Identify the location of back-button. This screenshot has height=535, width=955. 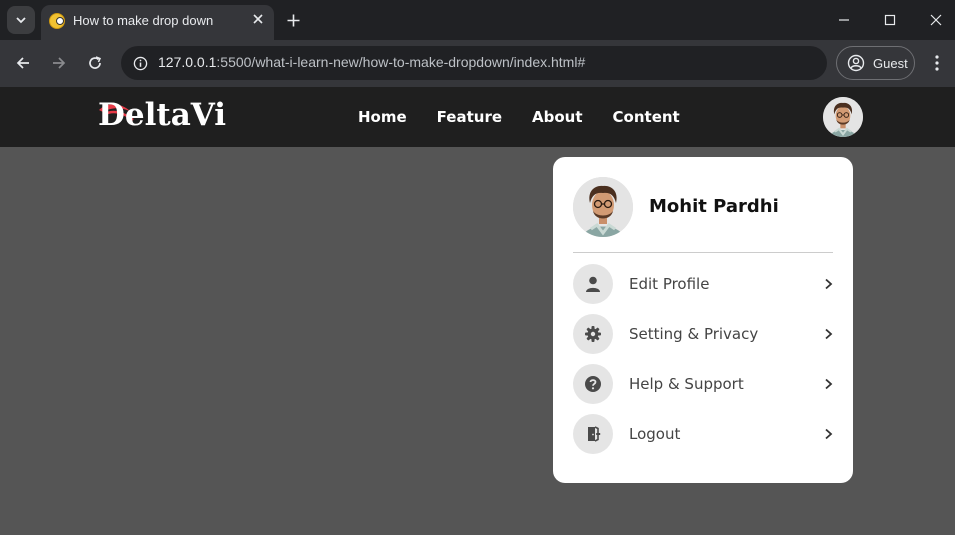
(23, 63).